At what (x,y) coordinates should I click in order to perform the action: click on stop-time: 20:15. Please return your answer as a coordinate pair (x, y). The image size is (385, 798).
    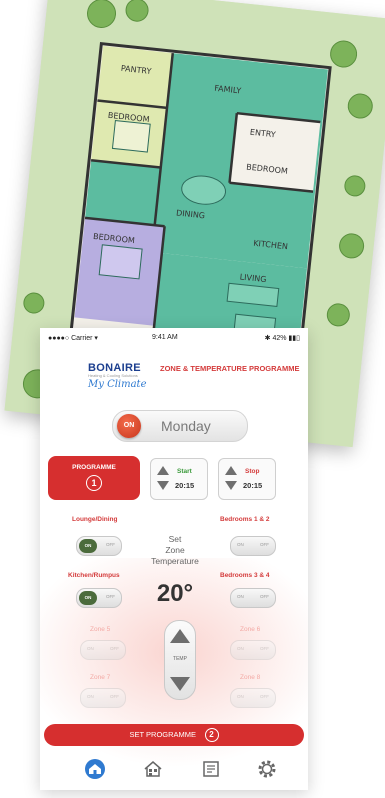
    Looking at the image, I should click on (253, 485).